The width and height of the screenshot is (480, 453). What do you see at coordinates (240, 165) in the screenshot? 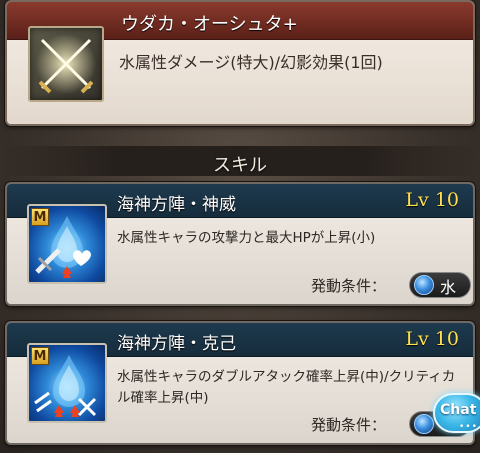
I see `skill-section-label: スキル` at bounding box center [240, 165].